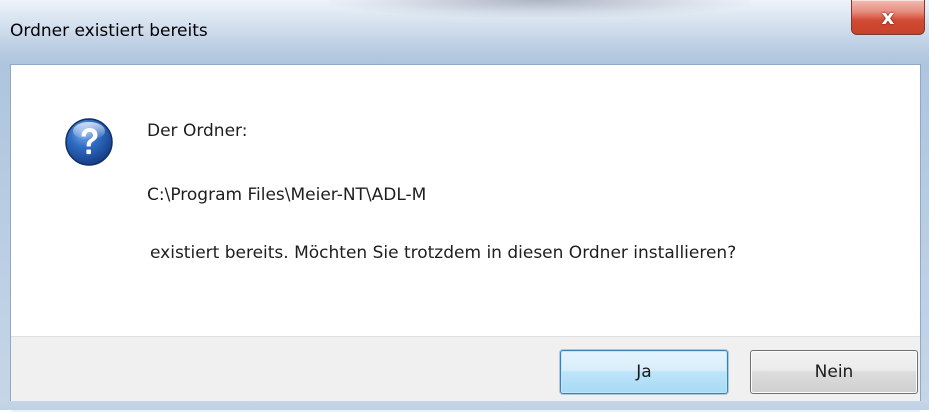 The height and width of the screenshot is (412, 929). What do you see at coordinates (5, 237) in the screenshot?
I see `window-frame-left` at bounding box center [5, 237].